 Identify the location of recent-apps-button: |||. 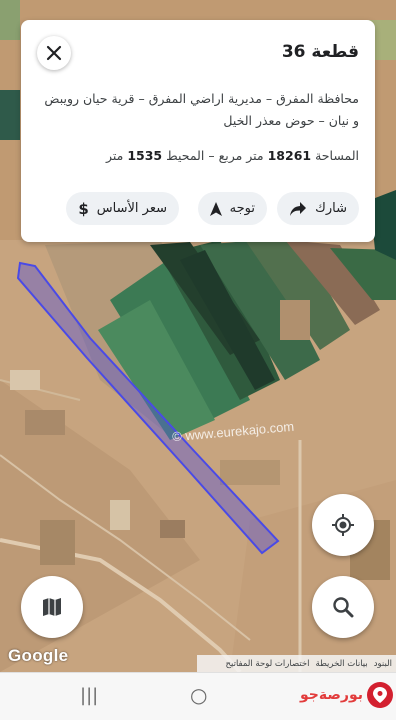
(89, 695).